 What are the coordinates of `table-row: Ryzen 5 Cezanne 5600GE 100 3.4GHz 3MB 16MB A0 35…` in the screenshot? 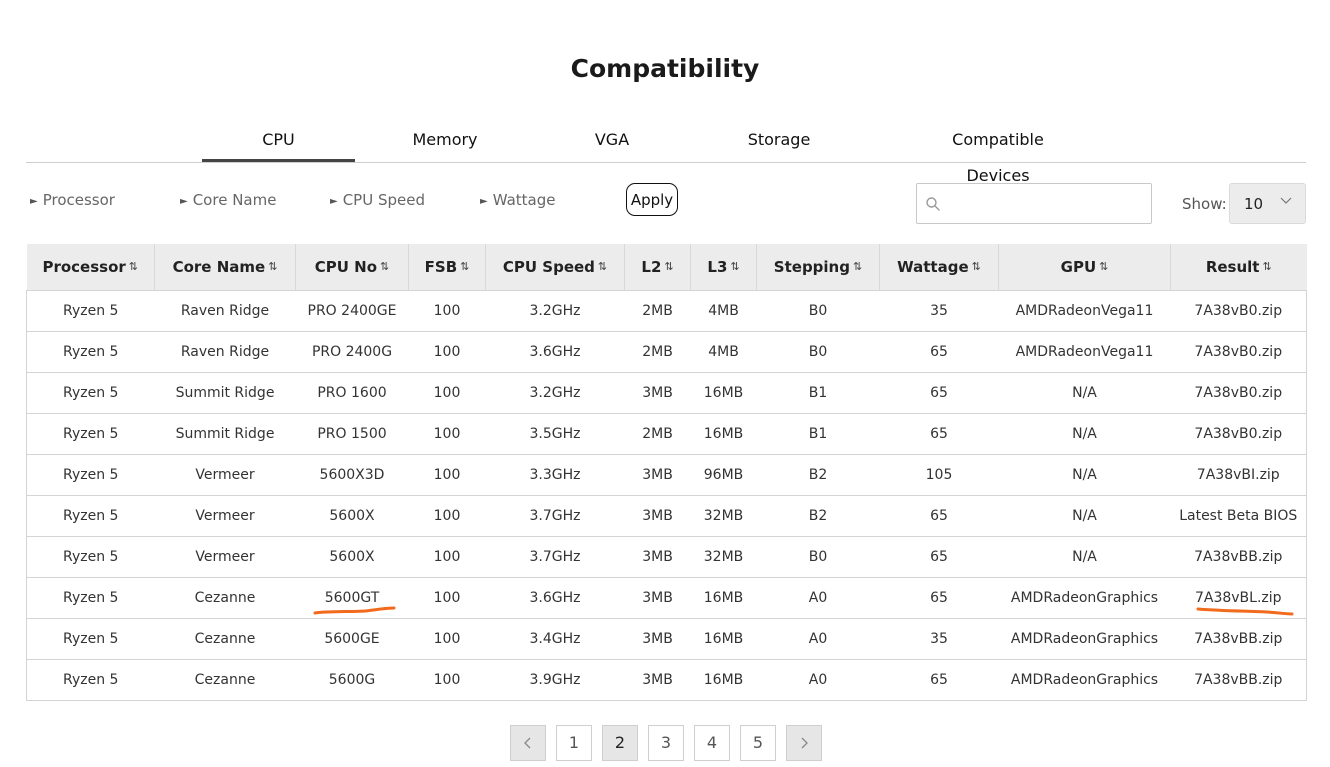 It's located at (666, 639).